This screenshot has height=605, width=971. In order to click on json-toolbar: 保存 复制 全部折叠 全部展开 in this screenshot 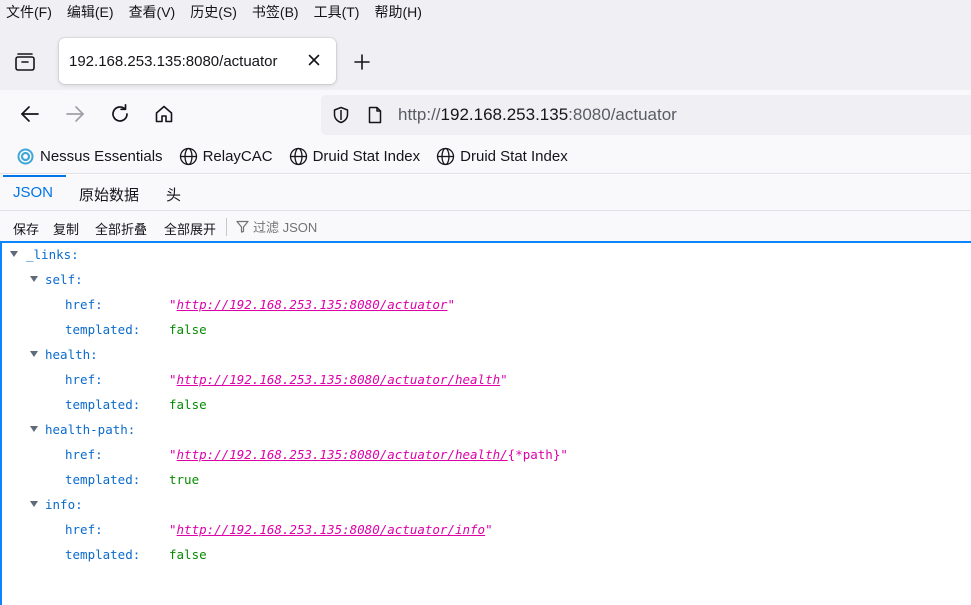, I will do `click(485, 227)`.